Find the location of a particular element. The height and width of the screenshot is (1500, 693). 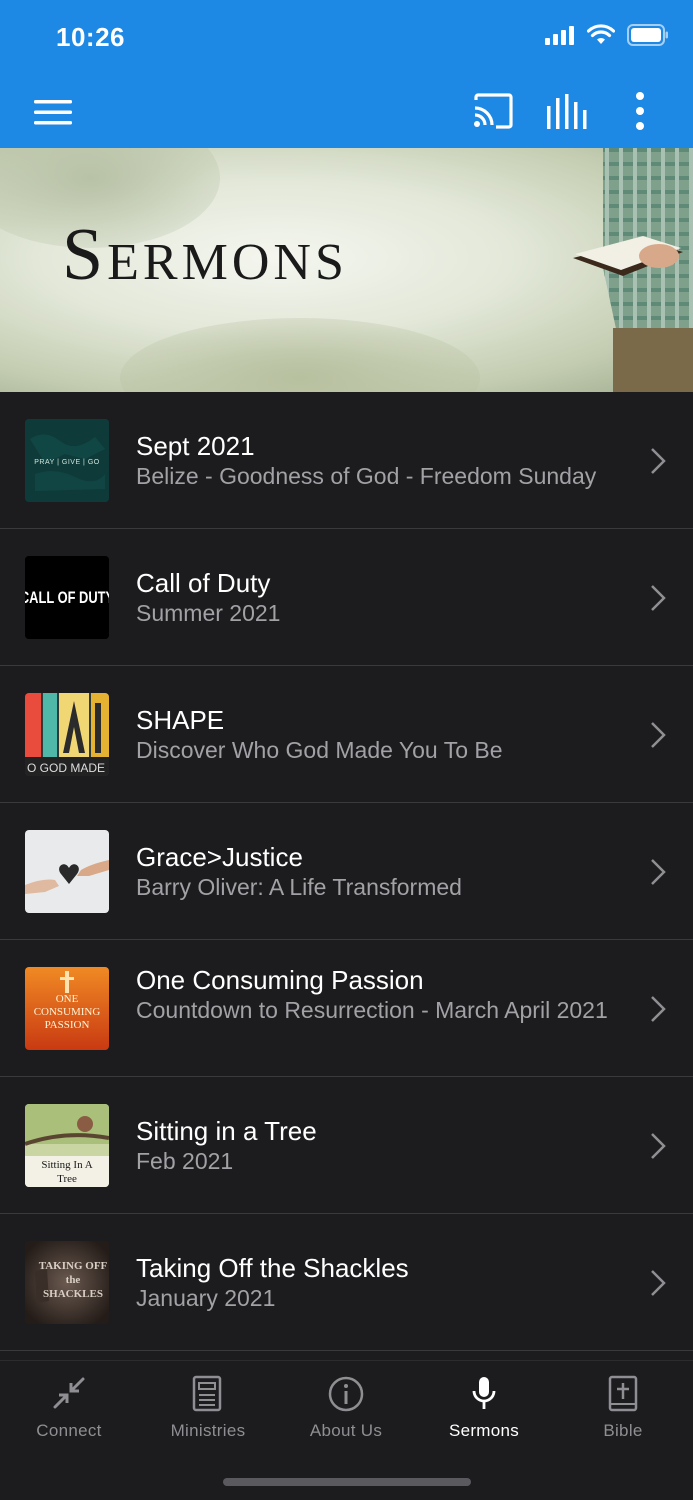

tab-ministries: Ministries is located at coordinates (208, 1411).